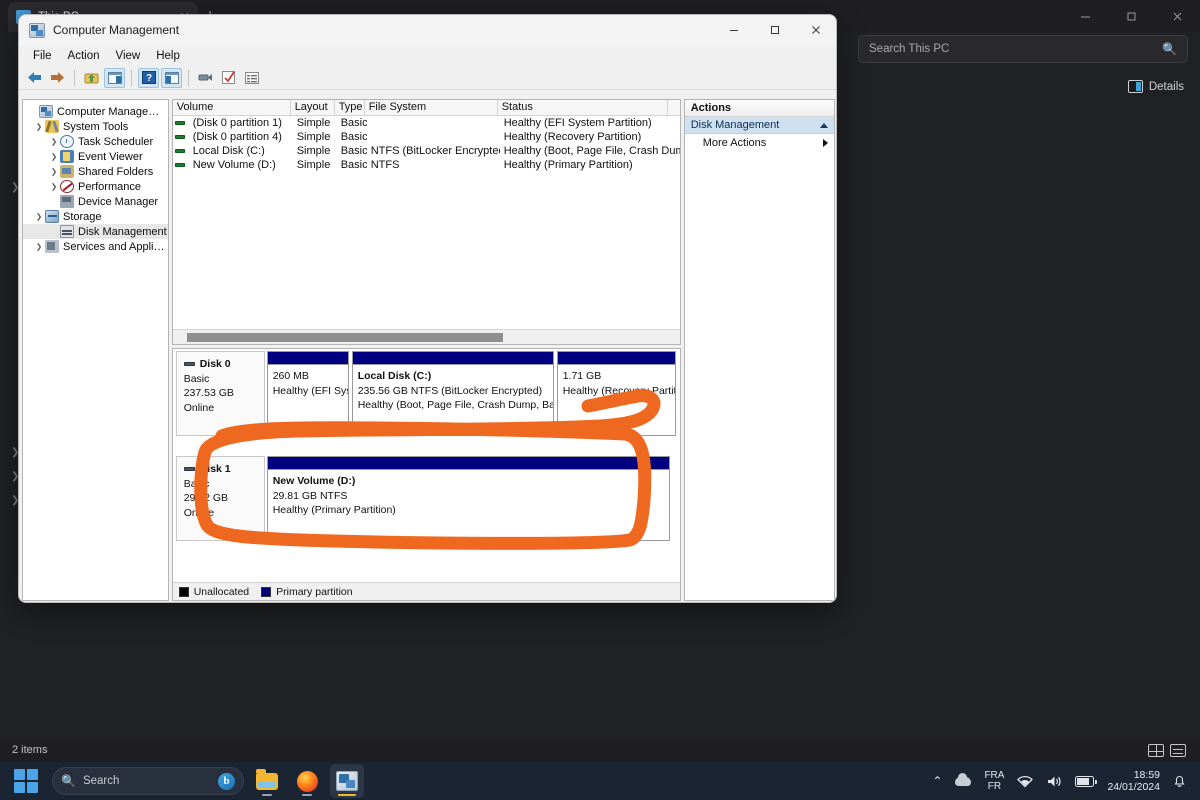  What do you see at coordinates (1025, 781) in the screenshot?
I see `wifi-icon` at bounding box center [1025, 781].